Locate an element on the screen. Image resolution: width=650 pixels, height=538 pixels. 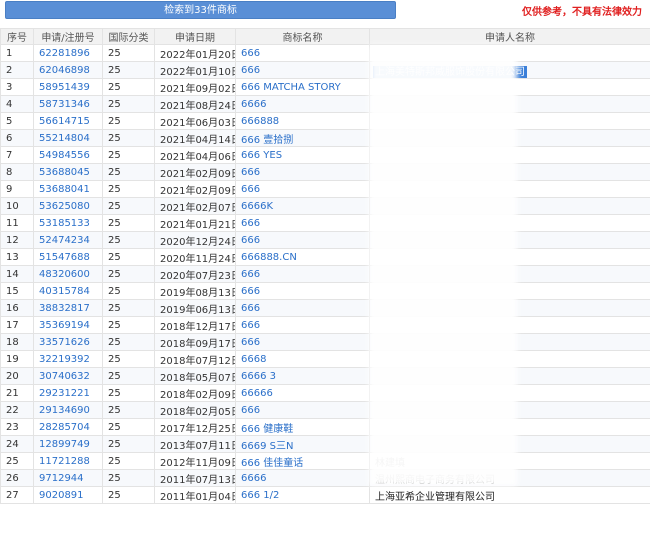
table-row: 14 48320600 25 2020年07月23日 666 is located at coordinates (325, 274).